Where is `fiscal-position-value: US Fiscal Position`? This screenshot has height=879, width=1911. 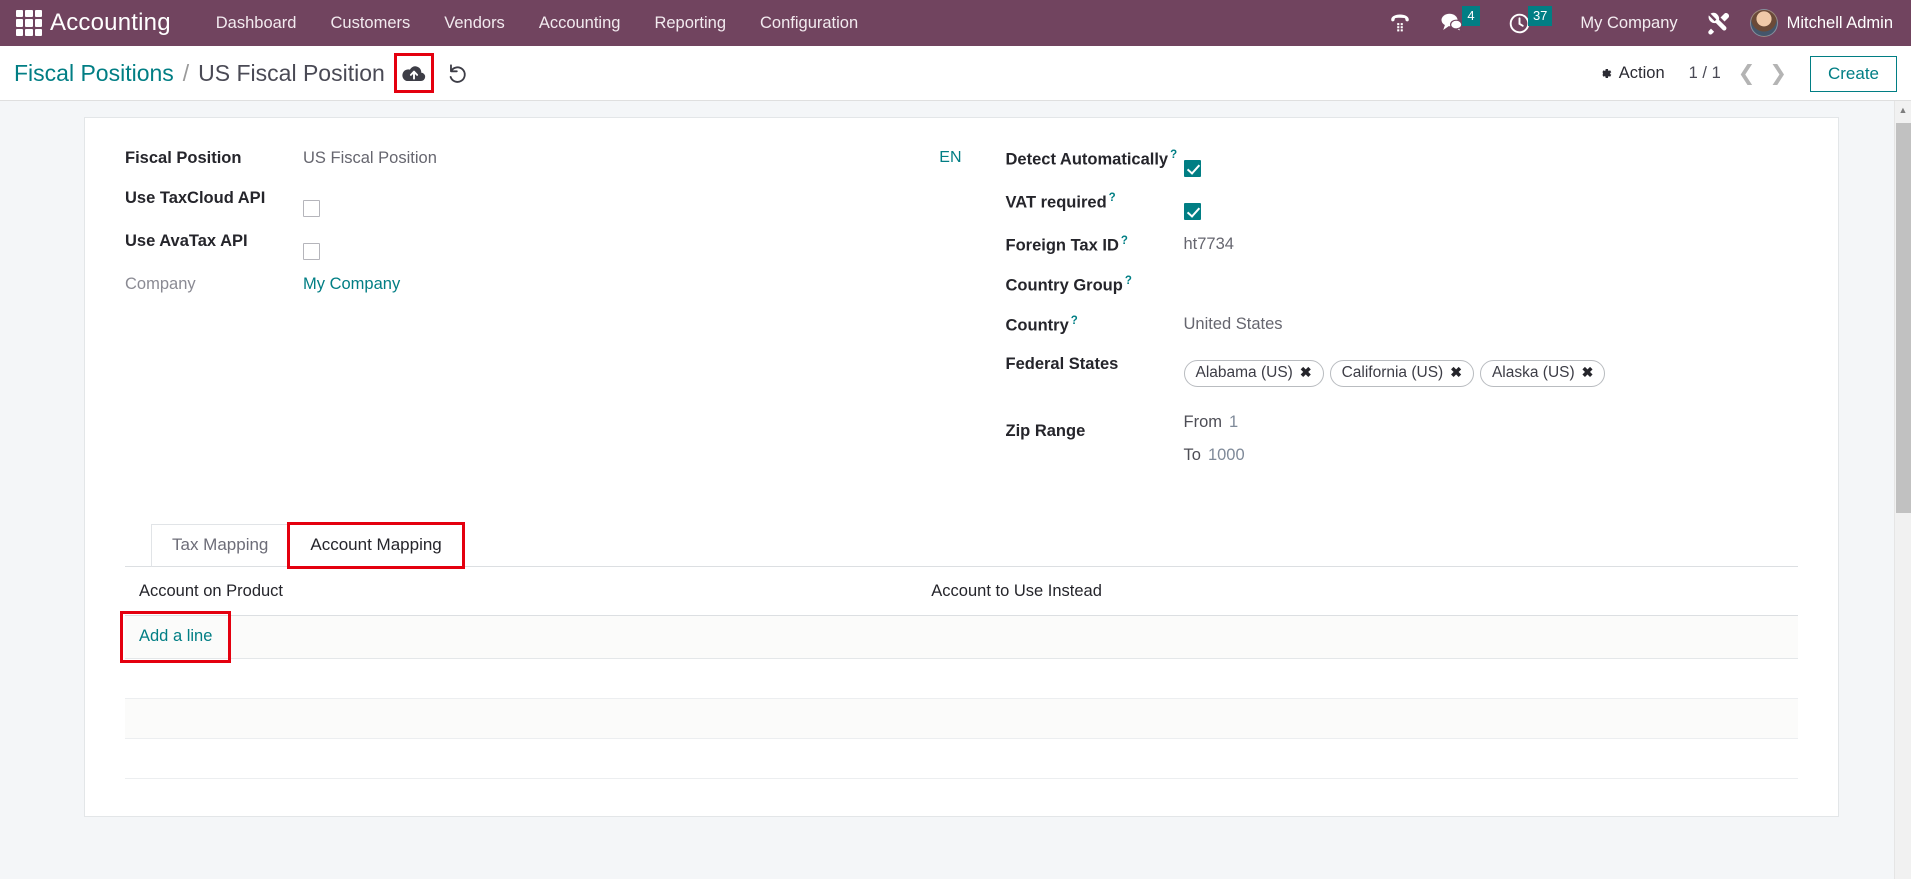
fiscal-position-value: US Fiscal Position is located at coordinates (622, 154).